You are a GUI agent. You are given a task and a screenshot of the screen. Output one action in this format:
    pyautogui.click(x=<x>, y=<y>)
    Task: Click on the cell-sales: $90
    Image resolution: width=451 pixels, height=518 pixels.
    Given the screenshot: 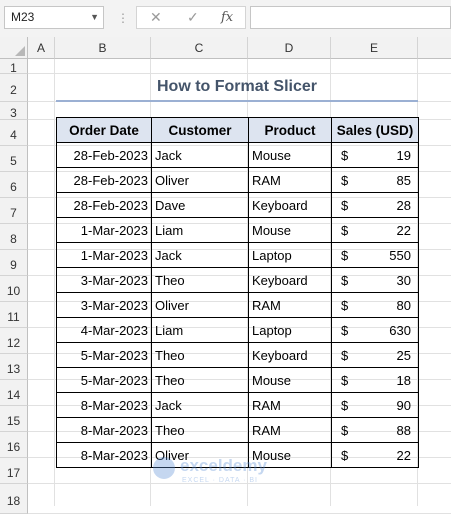 What is the action you would take?
    pyautogui.click(x=375, y=405)
    